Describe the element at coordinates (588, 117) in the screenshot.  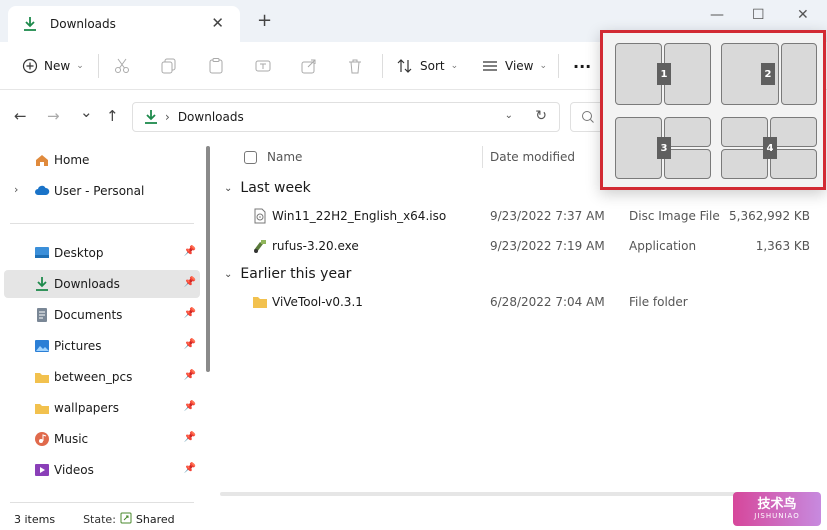
I see `search-icon` at that location.